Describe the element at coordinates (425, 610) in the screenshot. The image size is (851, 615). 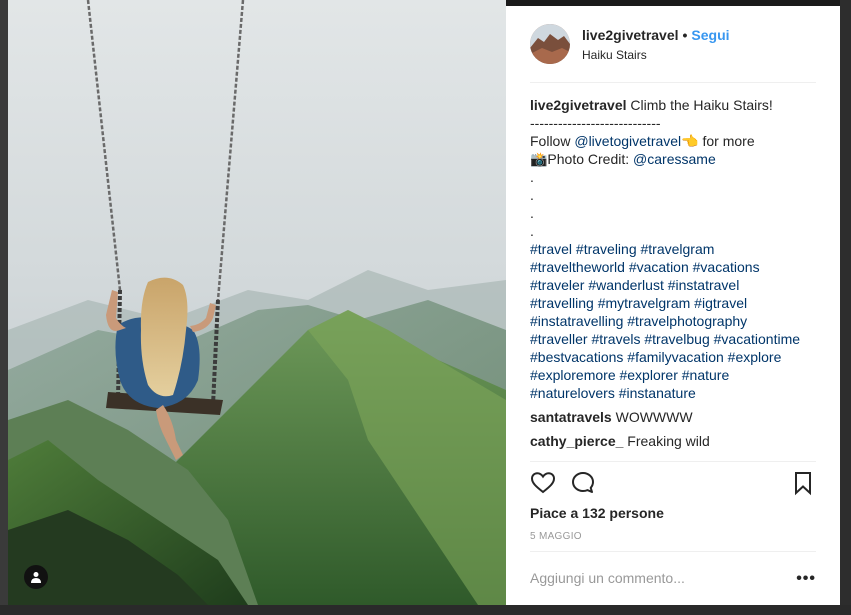
I see `background-bottom` at that location.